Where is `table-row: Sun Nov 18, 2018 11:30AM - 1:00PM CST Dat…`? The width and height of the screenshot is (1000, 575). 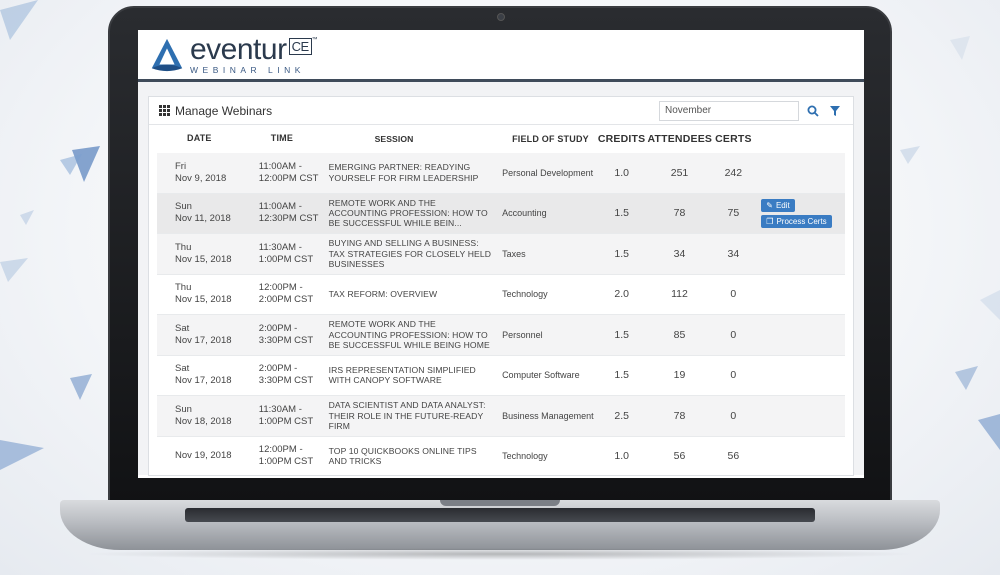 table-row: Sun Nov 18, 2018 11:30AM - 1:00PM CST Dat… is located at coordinates (501, 416).